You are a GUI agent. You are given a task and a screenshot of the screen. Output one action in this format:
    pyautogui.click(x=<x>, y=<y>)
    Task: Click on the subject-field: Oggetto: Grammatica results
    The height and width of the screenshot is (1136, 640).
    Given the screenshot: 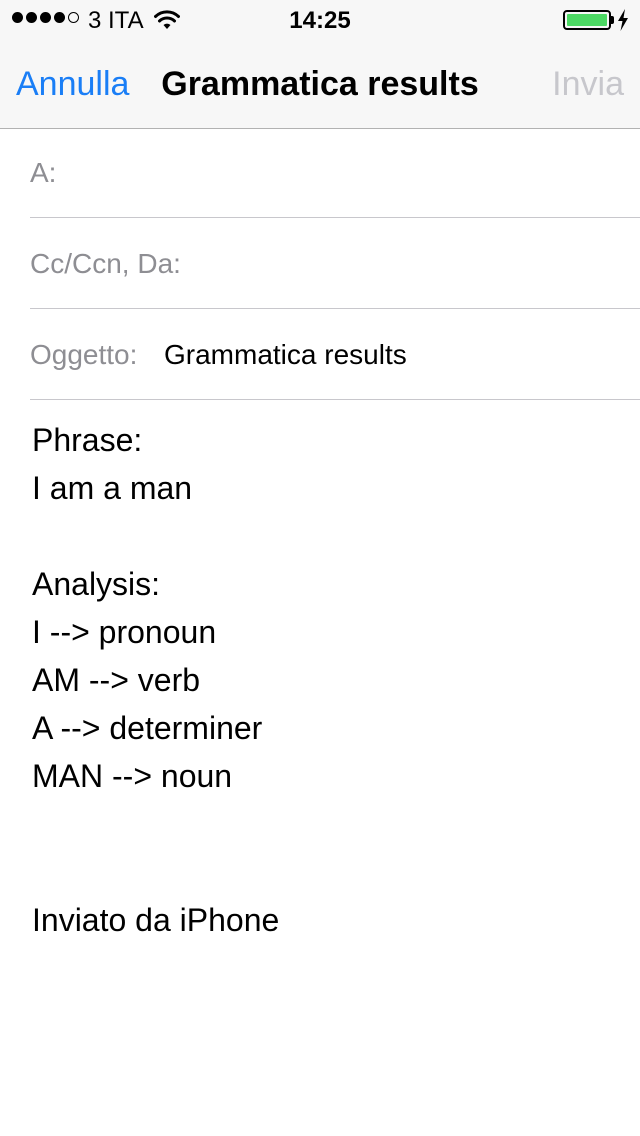 What is the action you would take?
    pyautogui.click(x=335, y=355)
    